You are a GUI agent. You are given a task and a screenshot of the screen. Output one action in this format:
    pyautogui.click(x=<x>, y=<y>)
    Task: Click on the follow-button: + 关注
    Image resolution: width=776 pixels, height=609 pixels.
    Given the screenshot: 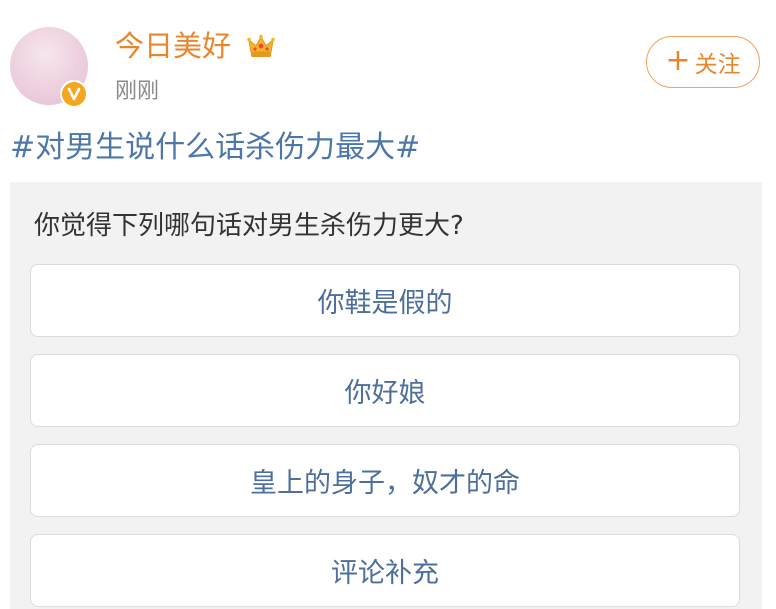 What is the action you would take?
    pyautogui.click(x=703, y=62)
    